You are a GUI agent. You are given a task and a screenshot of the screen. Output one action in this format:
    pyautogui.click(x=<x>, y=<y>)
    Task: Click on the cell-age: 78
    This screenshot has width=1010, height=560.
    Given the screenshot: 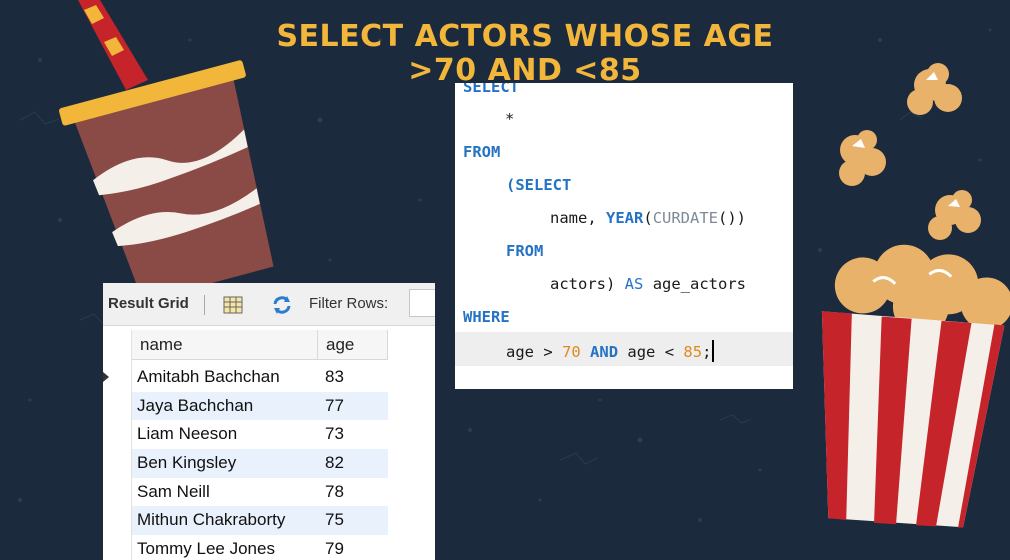 What is the action you would take?
    pyautogui.click(x=353, y=492)
    